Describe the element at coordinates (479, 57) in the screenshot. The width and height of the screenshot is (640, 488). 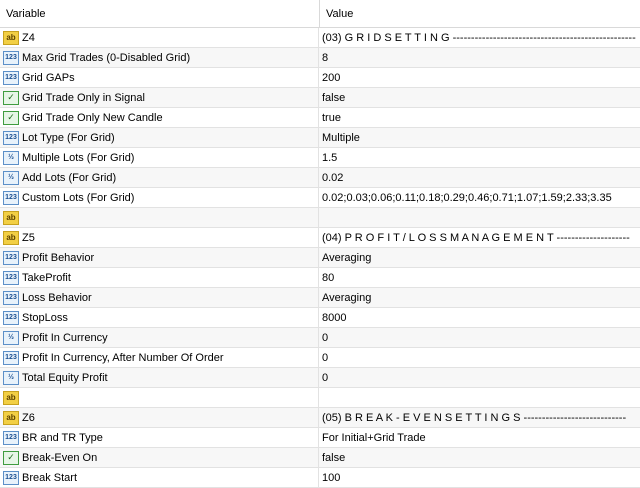
I see `value-cell: 8` at that location.